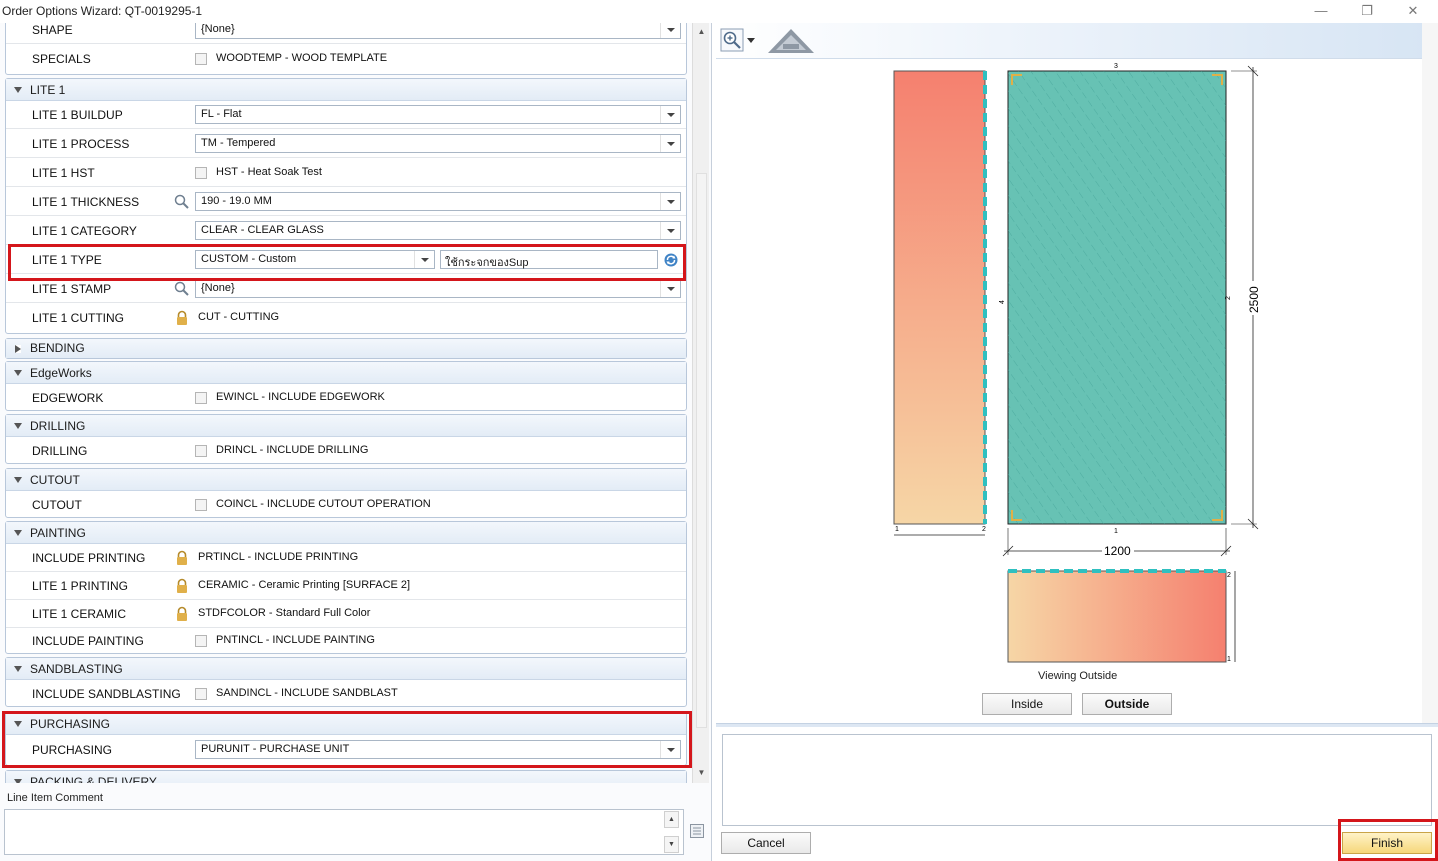  I want to click on preview-scroll-track, so click(1430, 373).